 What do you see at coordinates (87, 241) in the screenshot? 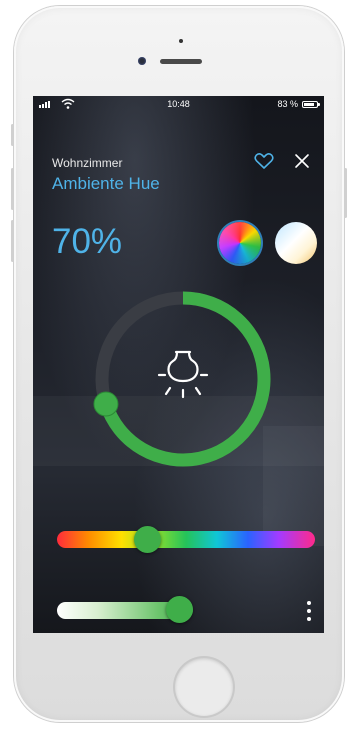
I see `brightness-value: 70%` at bounding box center [87, 241].